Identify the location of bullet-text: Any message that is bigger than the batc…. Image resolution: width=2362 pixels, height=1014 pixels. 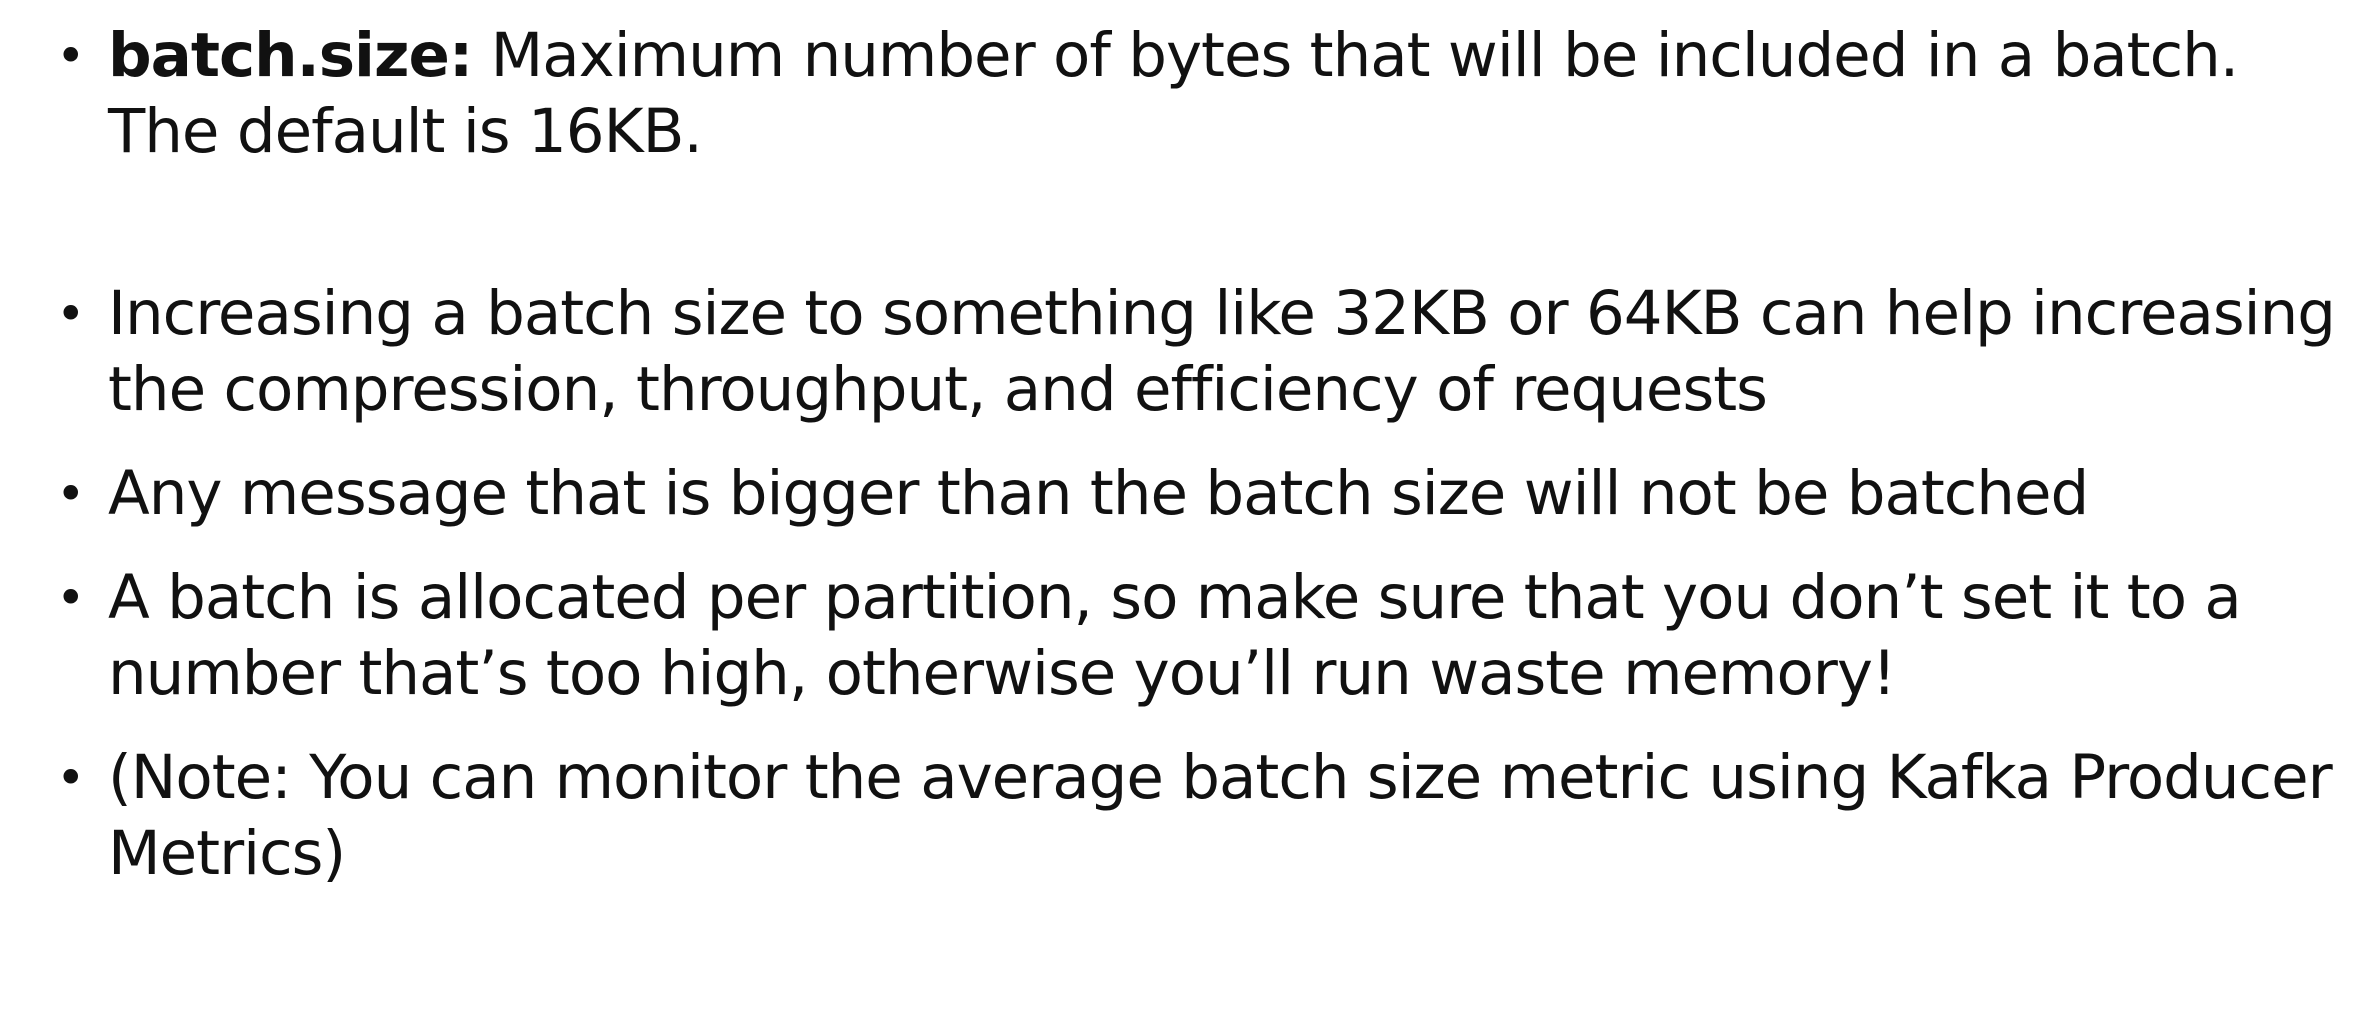
(1098, 493).